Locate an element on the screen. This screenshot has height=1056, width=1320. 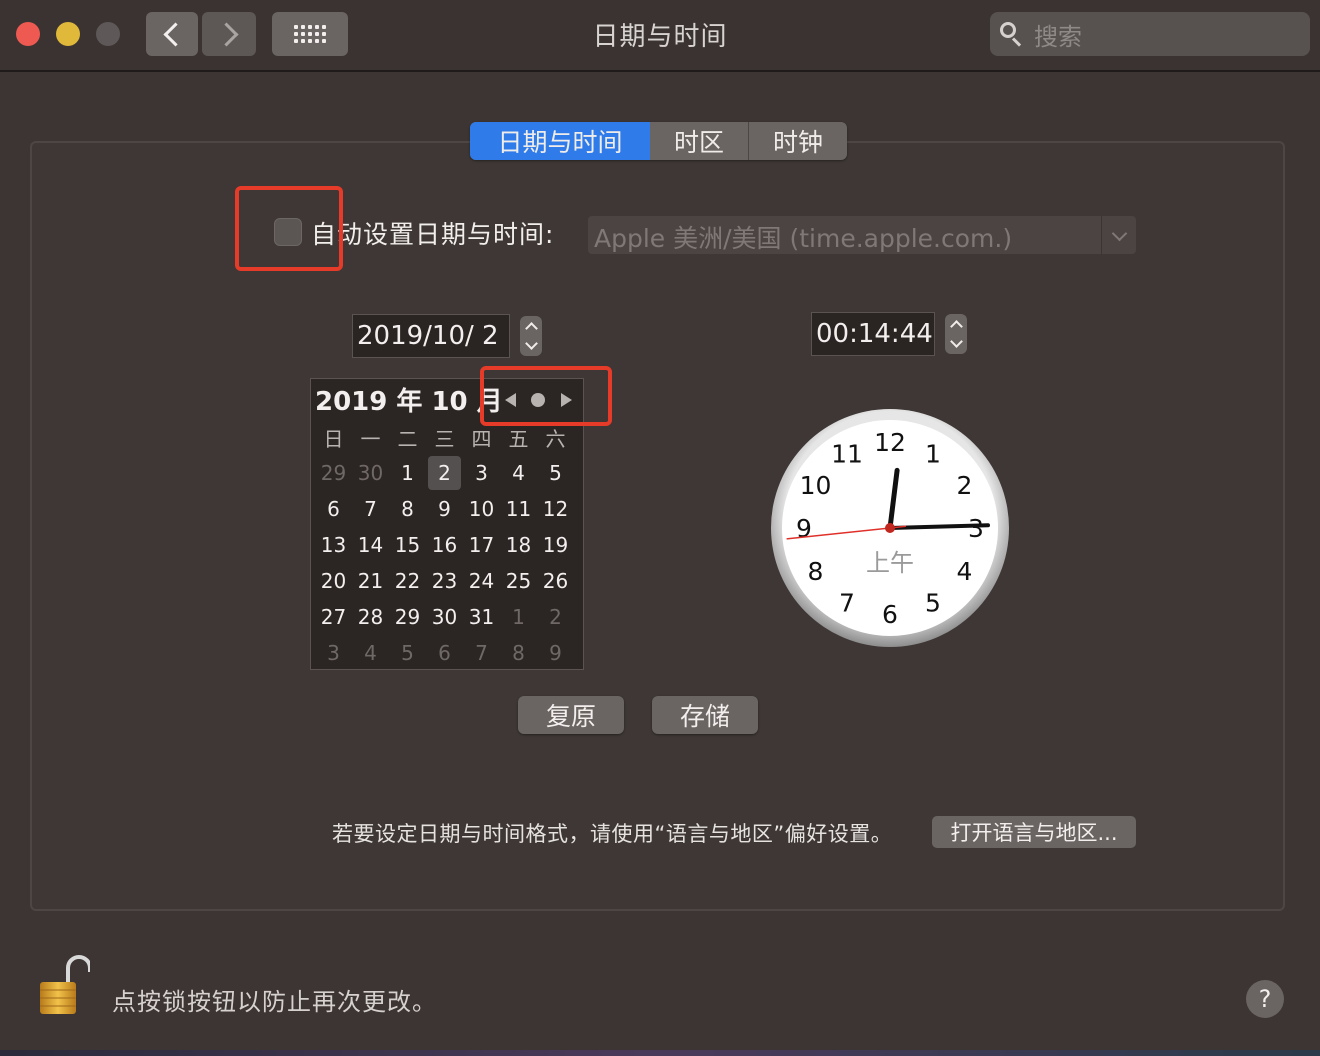
clock-number: 8 is located at coordinates (816, 571).